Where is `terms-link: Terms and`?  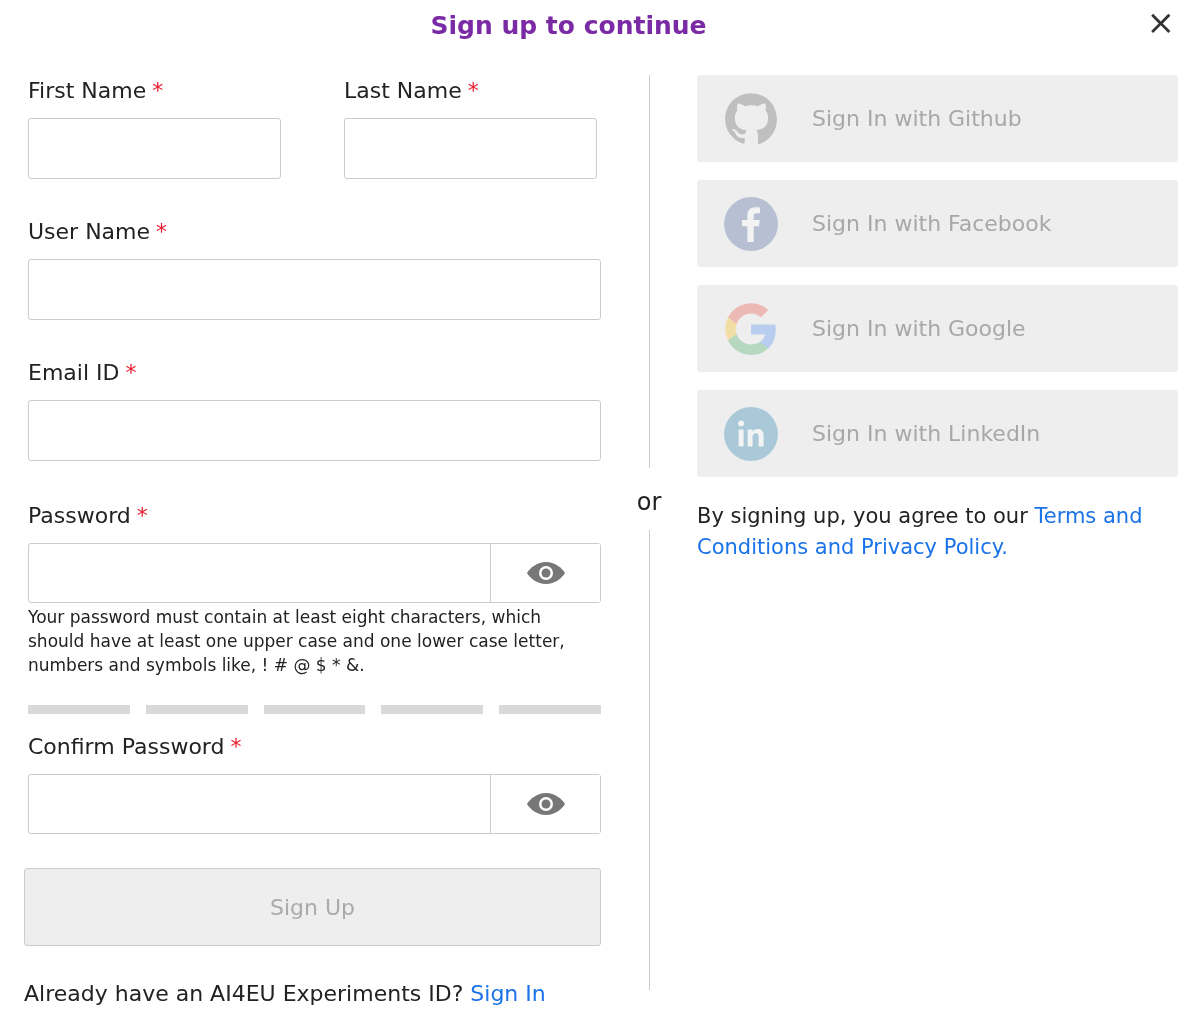 terms-link: Terms and is located at coordinates (1088, 516).